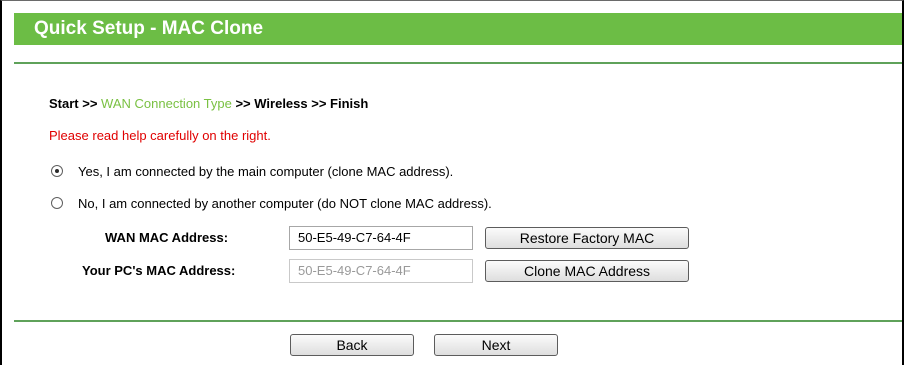 This screenshot has height=365, width=904. I want to click on radio-no-clone-mac, so click(57, 203).